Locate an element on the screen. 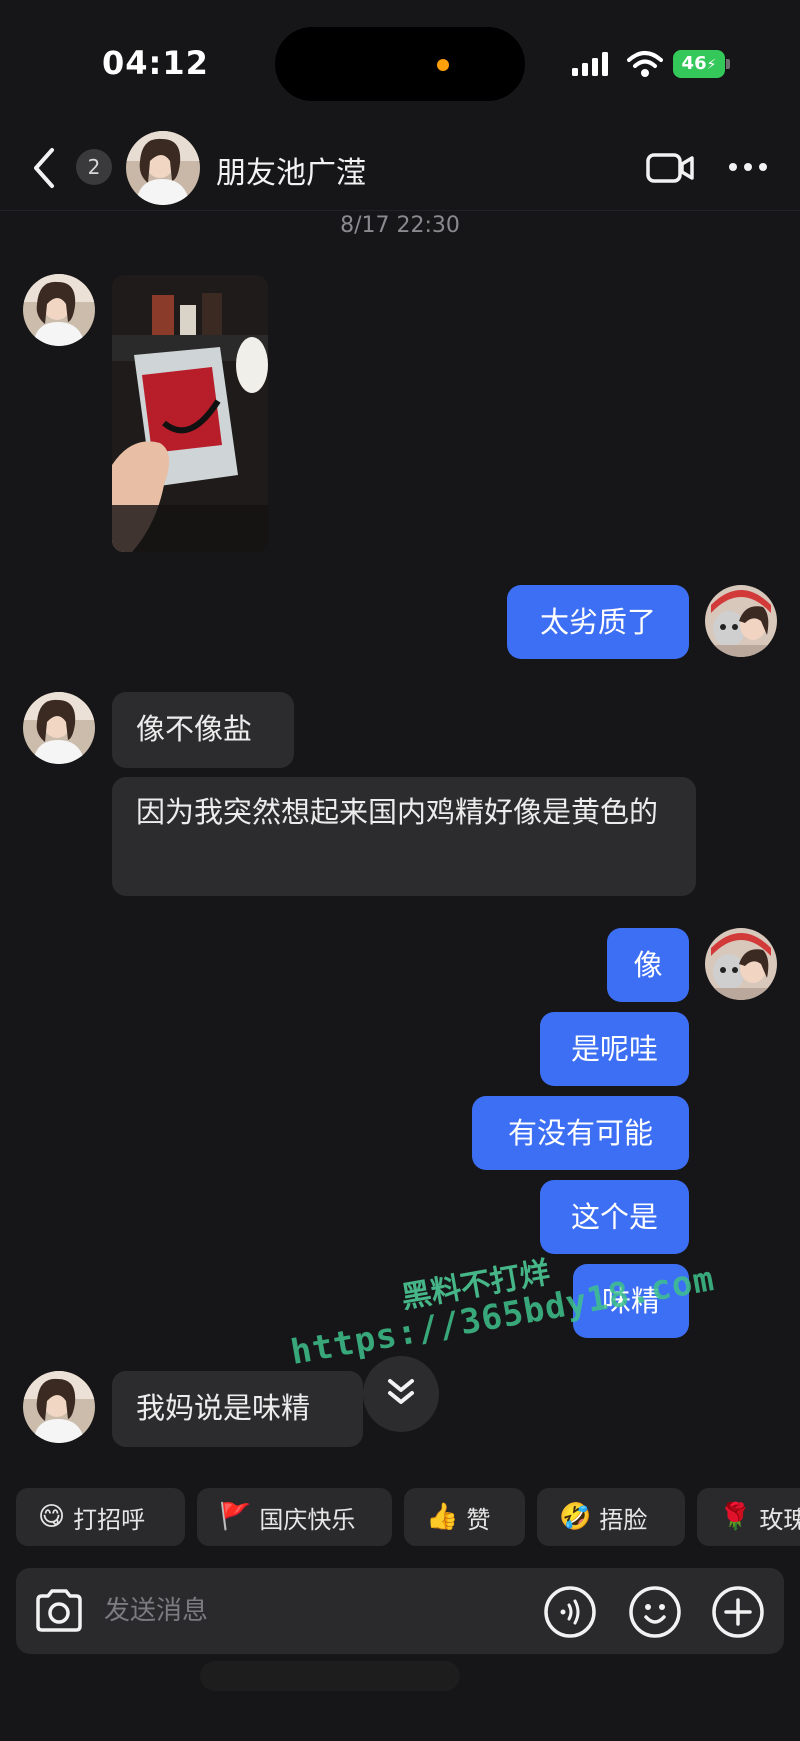 This screenshot has height=1741, width=800. dynamic-island is located at coordinates (400, 64).